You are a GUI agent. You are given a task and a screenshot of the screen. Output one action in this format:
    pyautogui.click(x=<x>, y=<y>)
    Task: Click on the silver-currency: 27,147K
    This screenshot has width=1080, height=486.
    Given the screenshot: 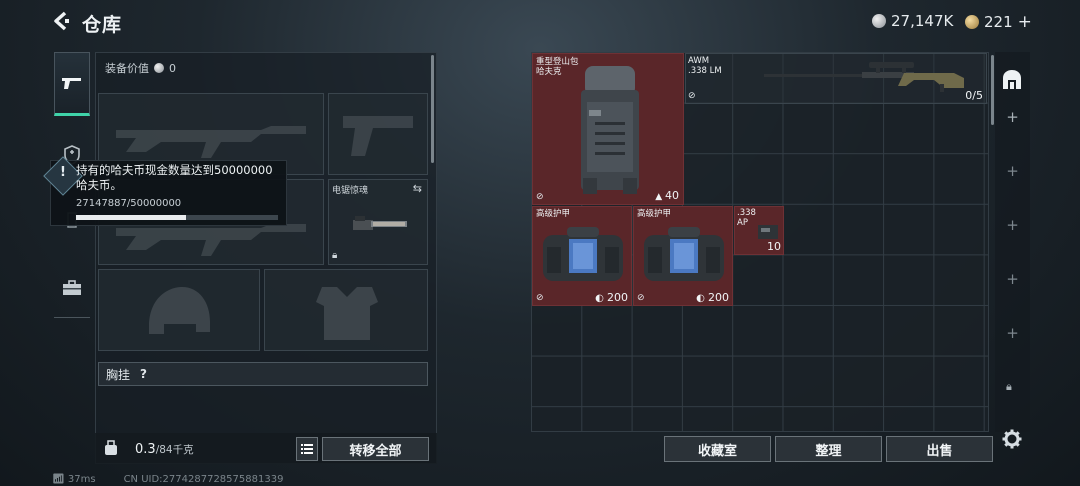 What is the action you would take?
    pyautogui.click(x=912, y=21)
    